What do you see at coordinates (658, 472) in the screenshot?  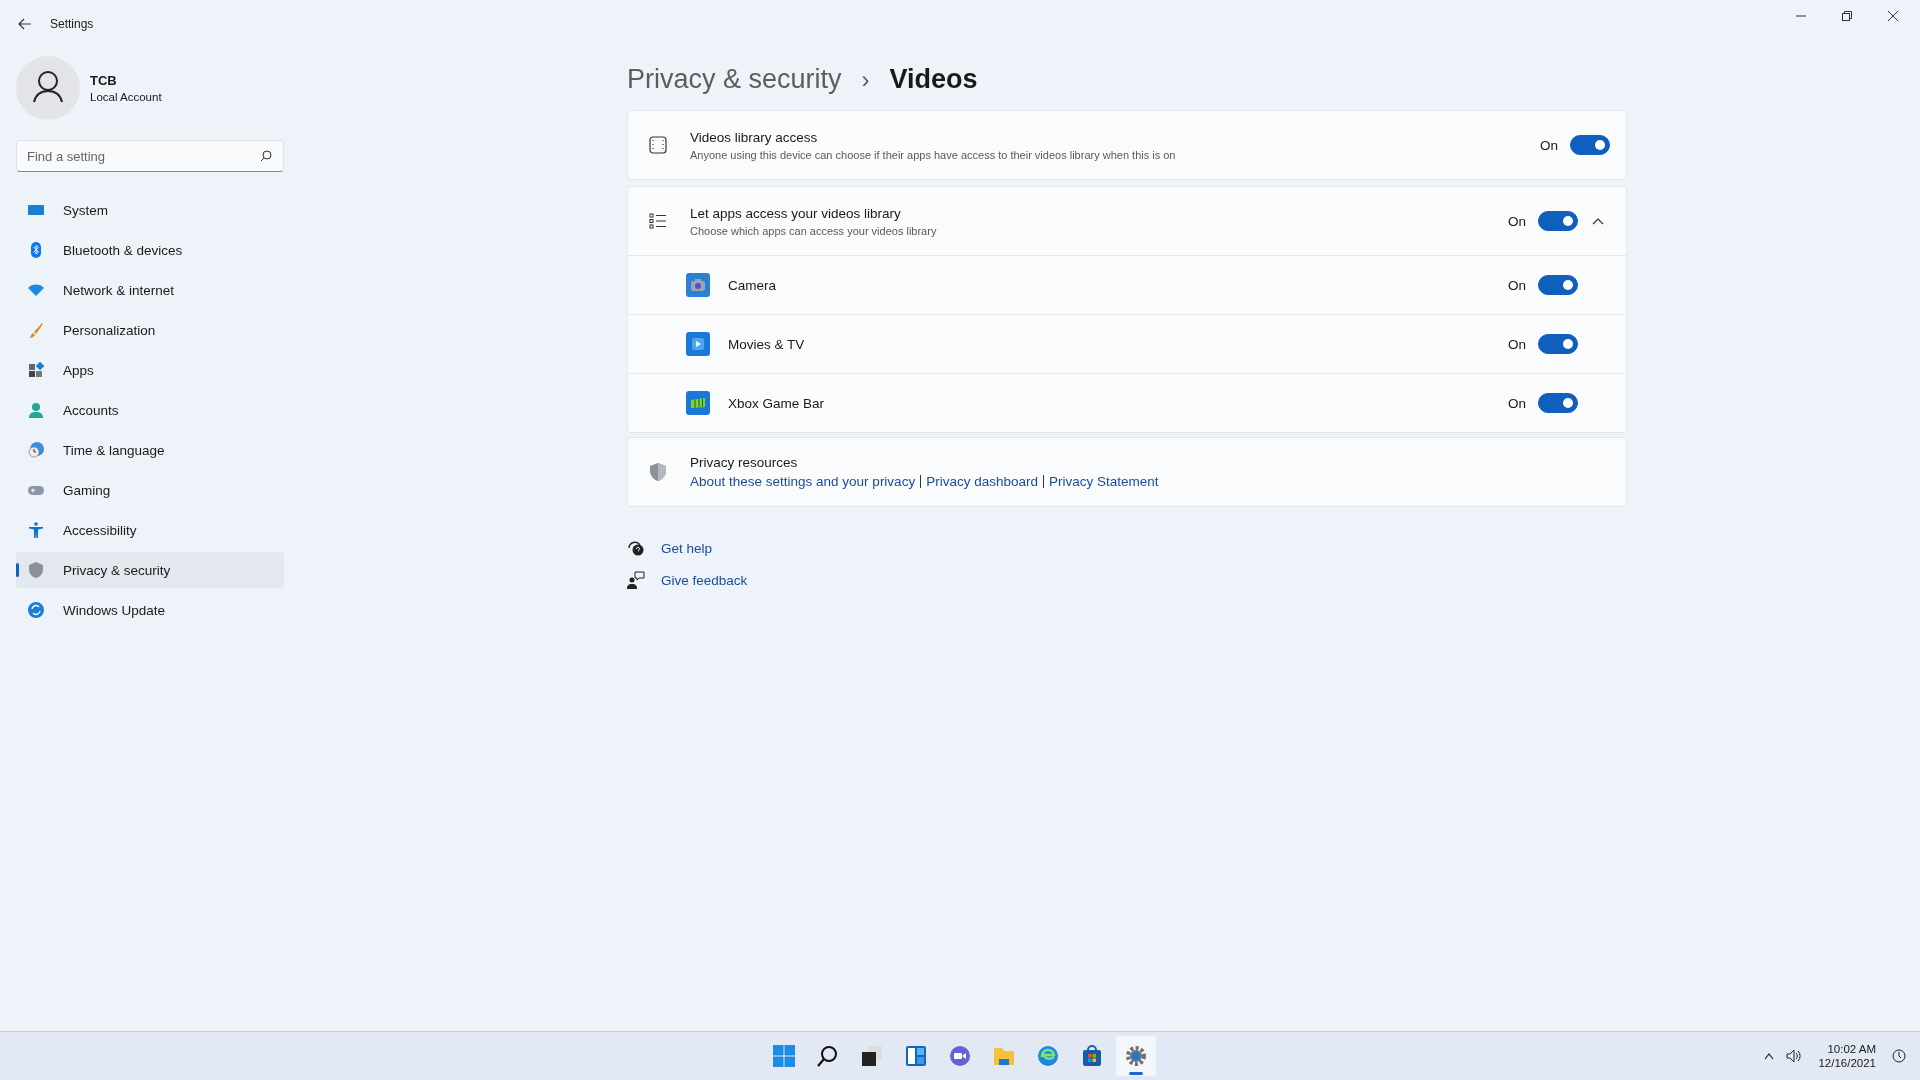 I see `shield-icon` at bounding box center [658, 472].